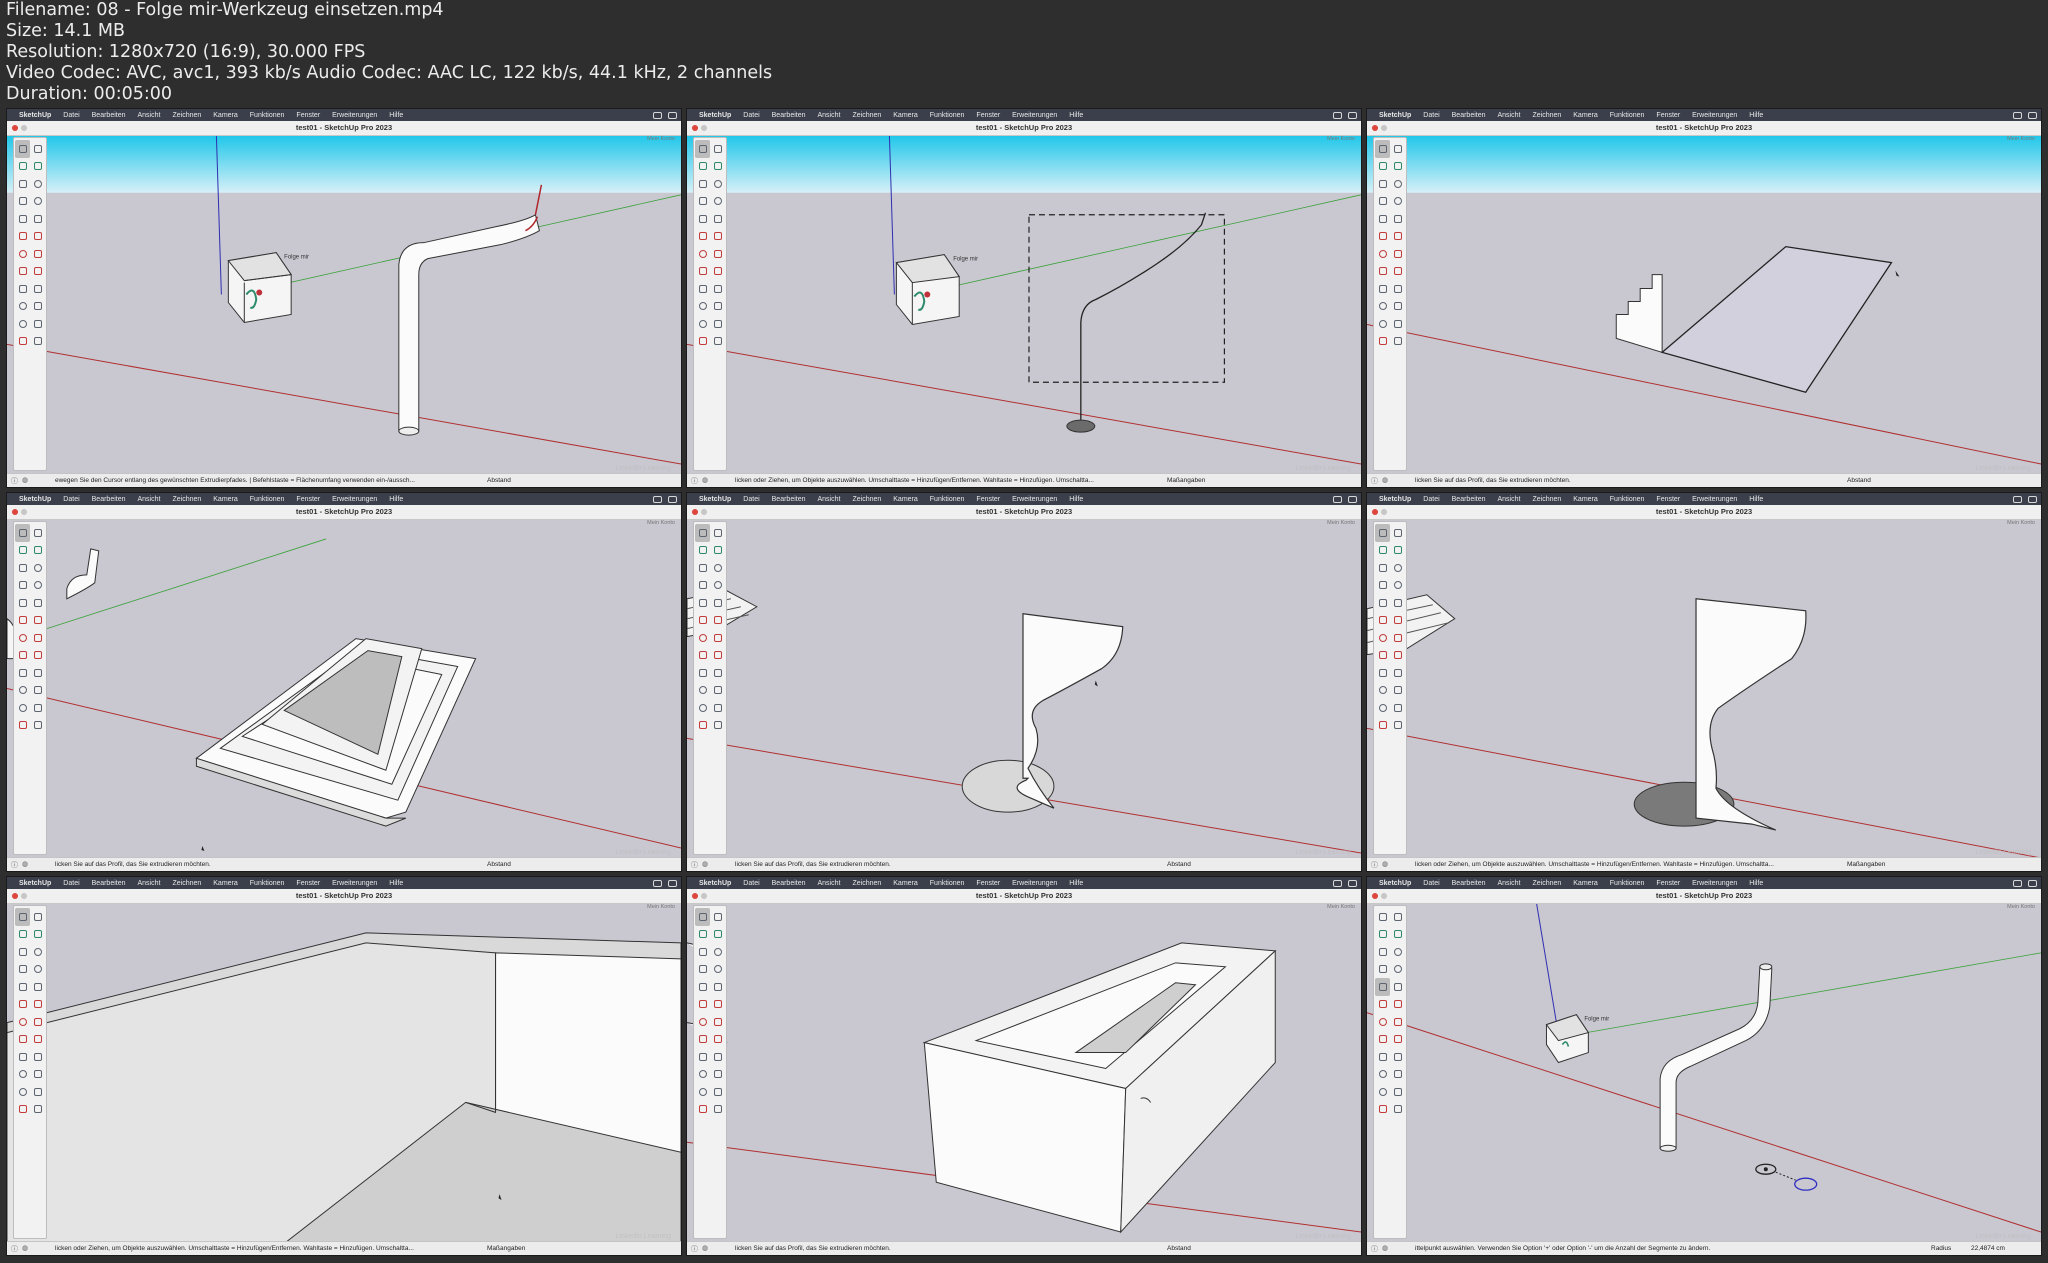 The width and height of the screenshot is (2048, 1263). I want to click on viewport: Folge mir, so click(1704, 1072).